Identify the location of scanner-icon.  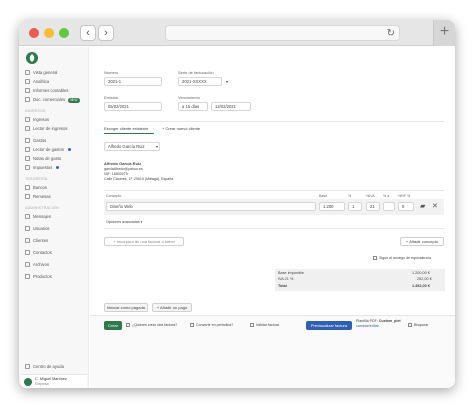
(27, 150).